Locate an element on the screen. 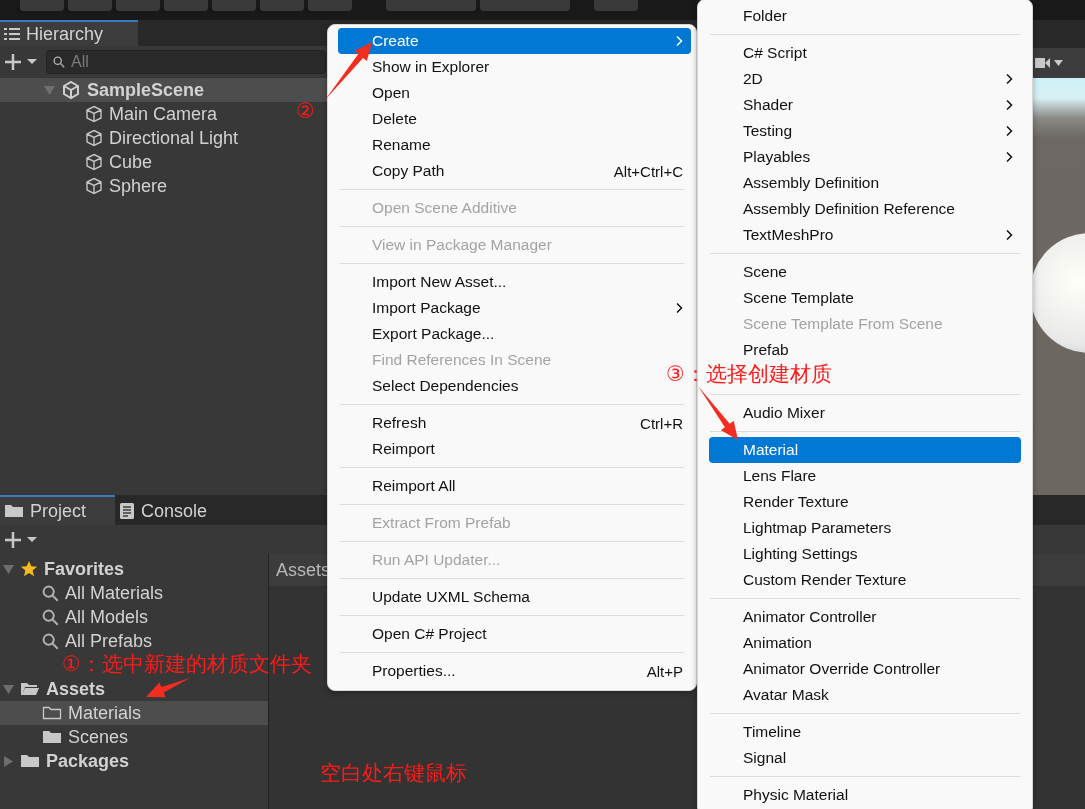 The width and height of the screenshot is (1085, 809). menu-item: Scene is located at coordinates (865, 272).